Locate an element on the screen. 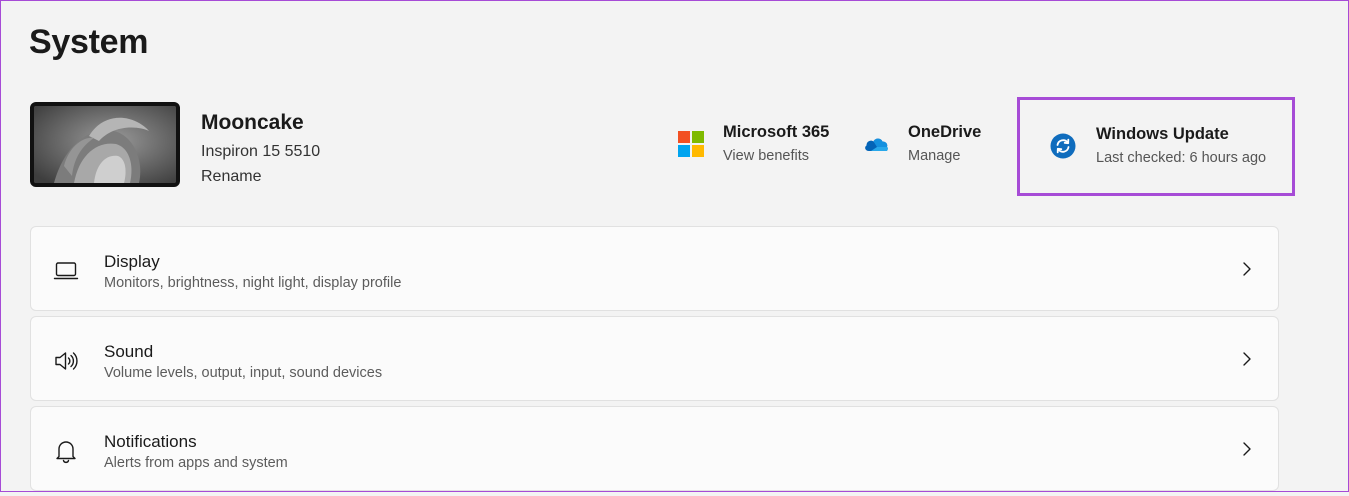 The height and width of the screenshot is (496, 1349). page-title: System is located at coordinates (89, 42).